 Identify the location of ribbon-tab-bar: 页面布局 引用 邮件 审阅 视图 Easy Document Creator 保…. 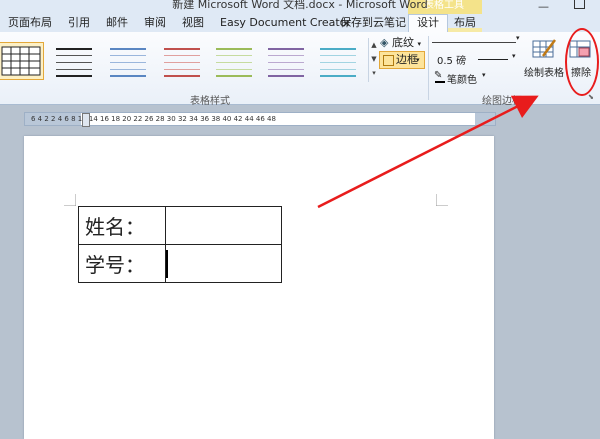
(300, 30).